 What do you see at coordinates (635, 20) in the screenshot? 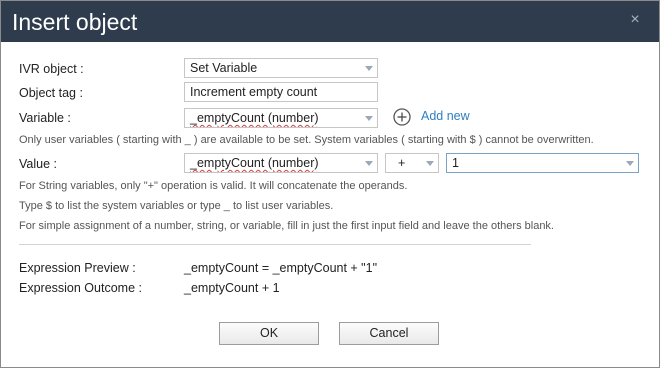
I see `close-icon: ×` at bounding box center [635, 20].